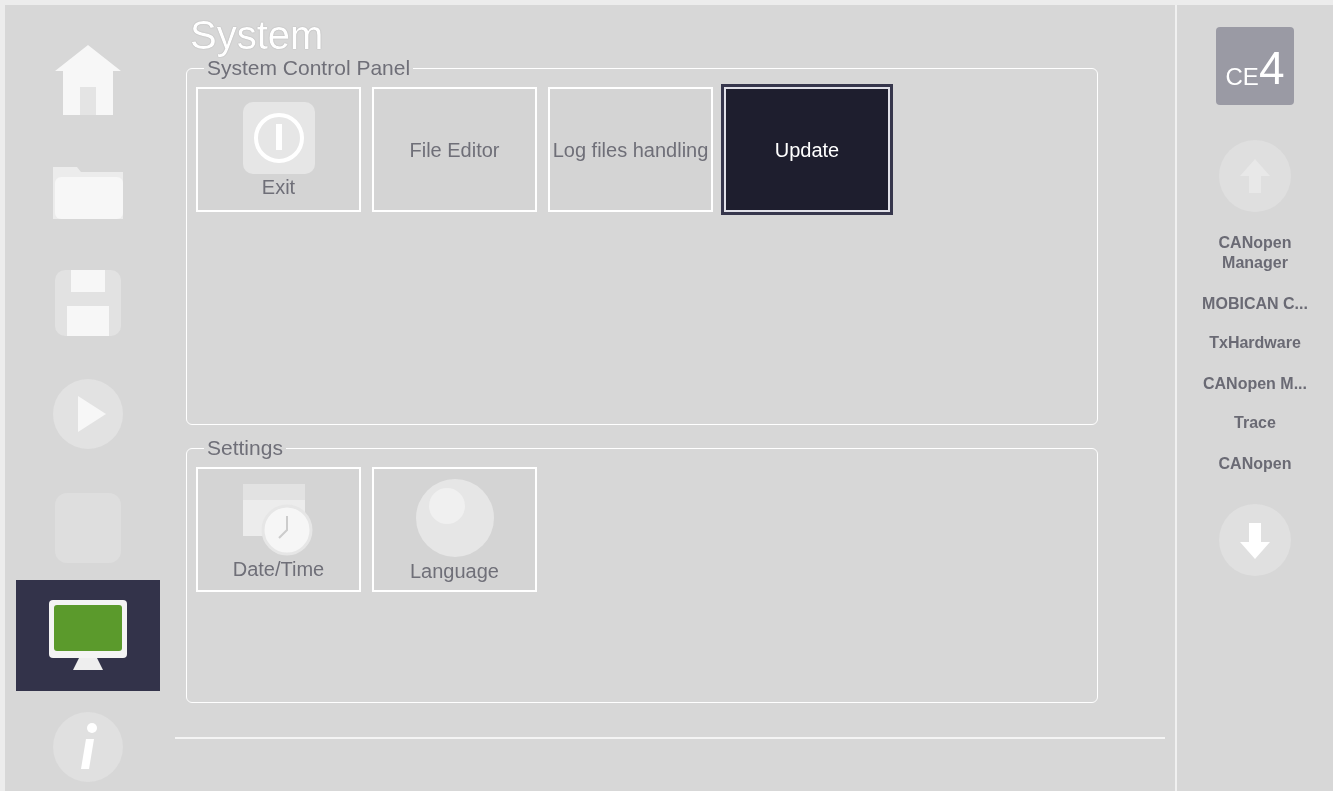 The width and height of the screenshot is (1333, 791). Describe the element at coordinates (88, 413) in the screenshot. I see `play-icon` at that location.